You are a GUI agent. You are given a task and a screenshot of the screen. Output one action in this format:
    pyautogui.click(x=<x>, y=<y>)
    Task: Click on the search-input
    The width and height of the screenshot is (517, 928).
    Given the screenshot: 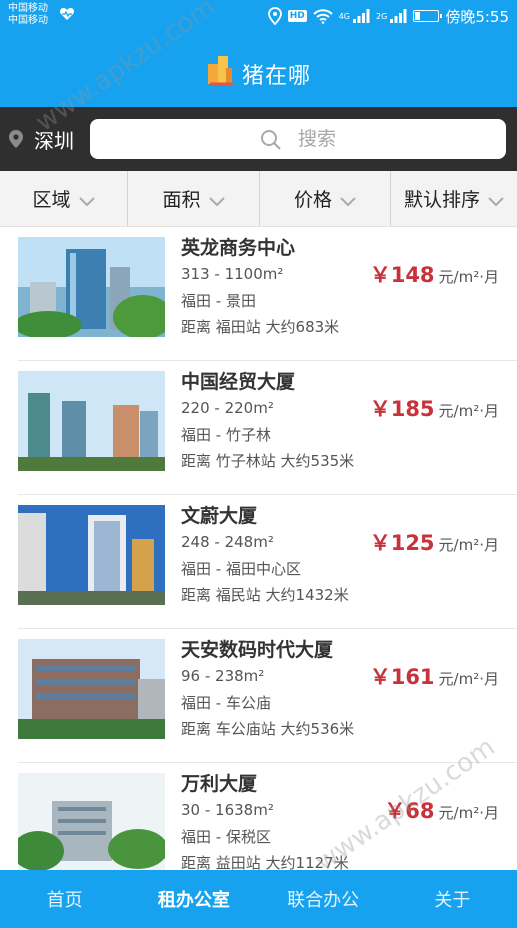 What is the action you would take?
    pyautogui.click(x=298, y=139)
    